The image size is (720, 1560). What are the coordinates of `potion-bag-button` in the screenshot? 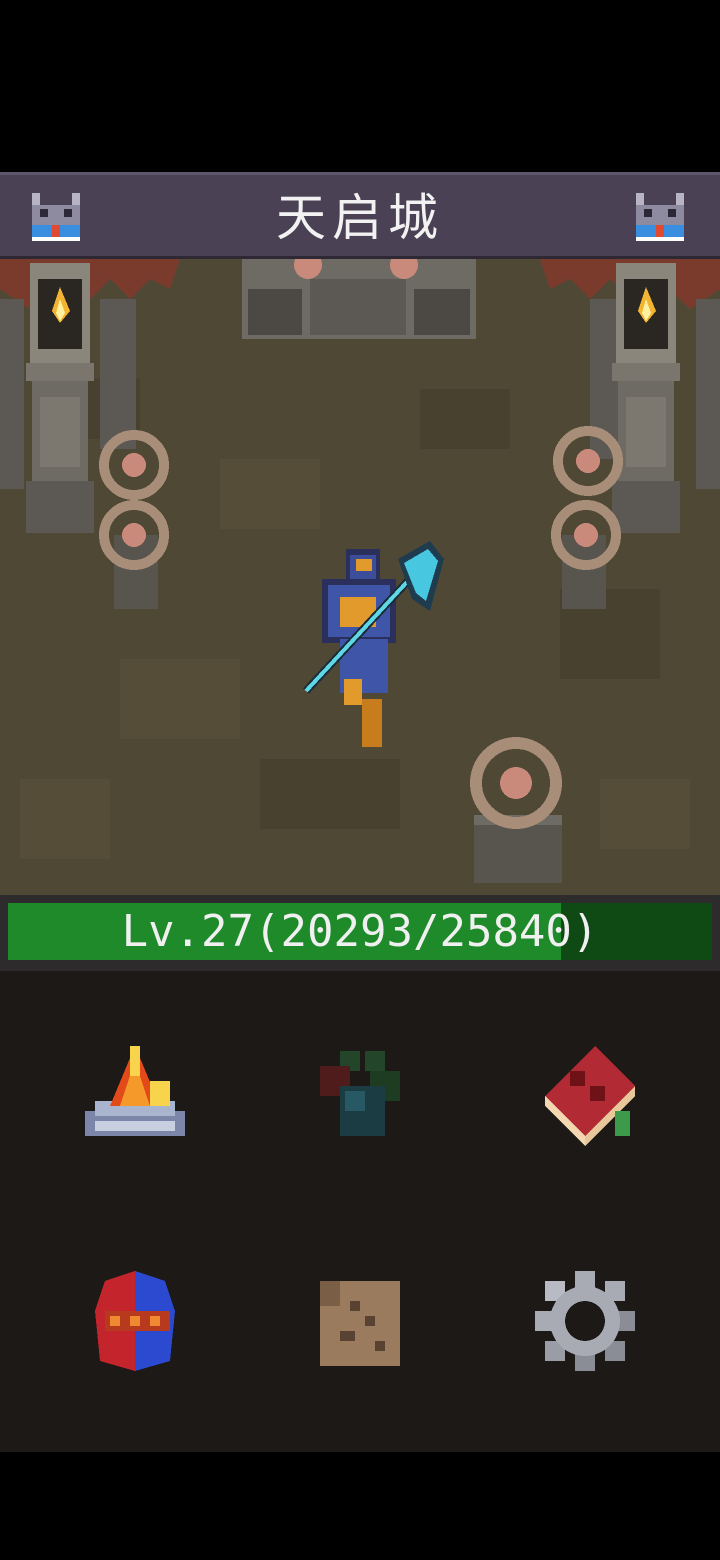 It's located at (360, 1096).